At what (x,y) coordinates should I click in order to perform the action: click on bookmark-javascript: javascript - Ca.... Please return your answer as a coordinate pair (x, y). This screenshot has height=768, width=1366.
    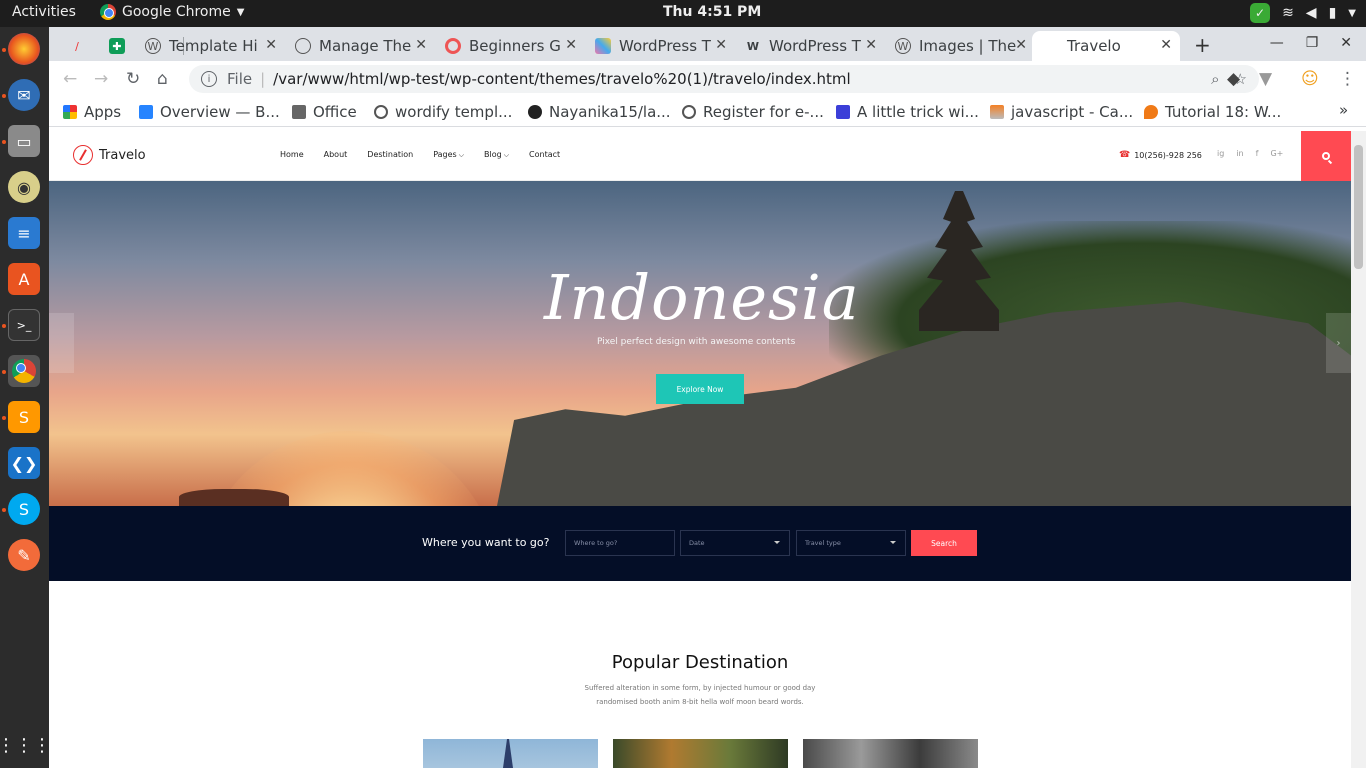
    Looking at the image, I should click on (1061, 112).